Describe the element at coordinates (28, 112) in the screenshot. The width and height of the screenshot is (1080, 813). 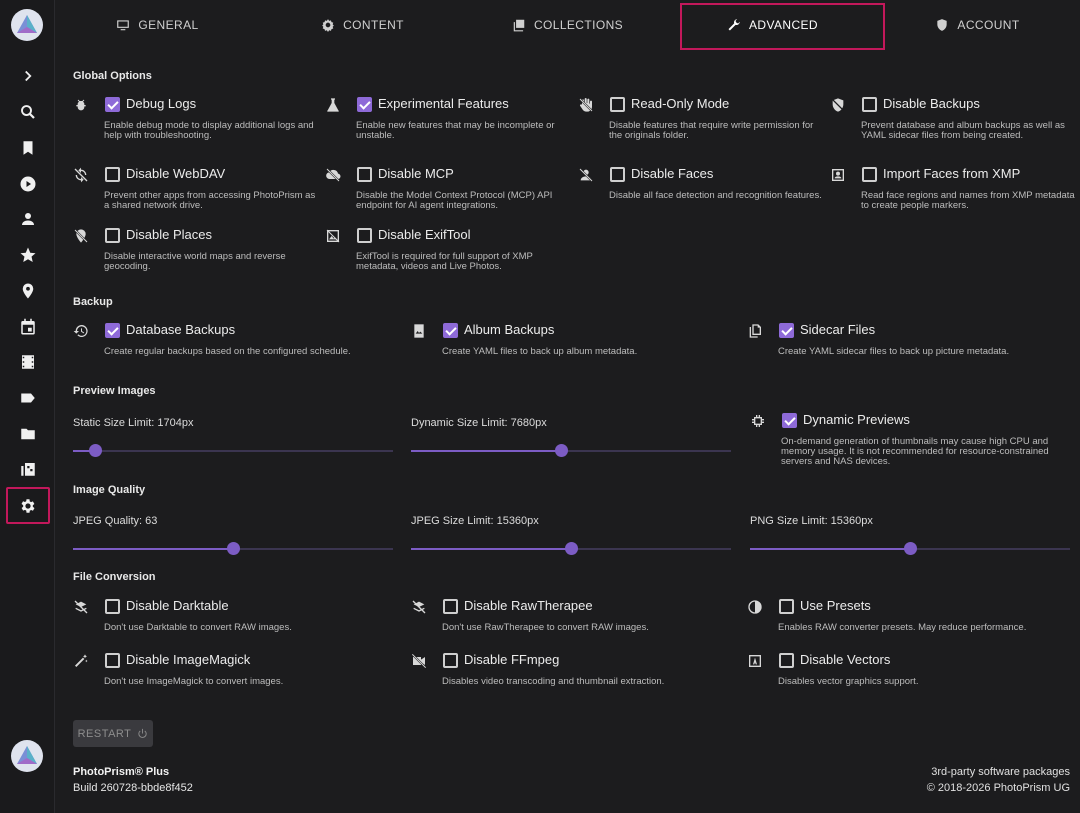
I see `search-icon` at that location.